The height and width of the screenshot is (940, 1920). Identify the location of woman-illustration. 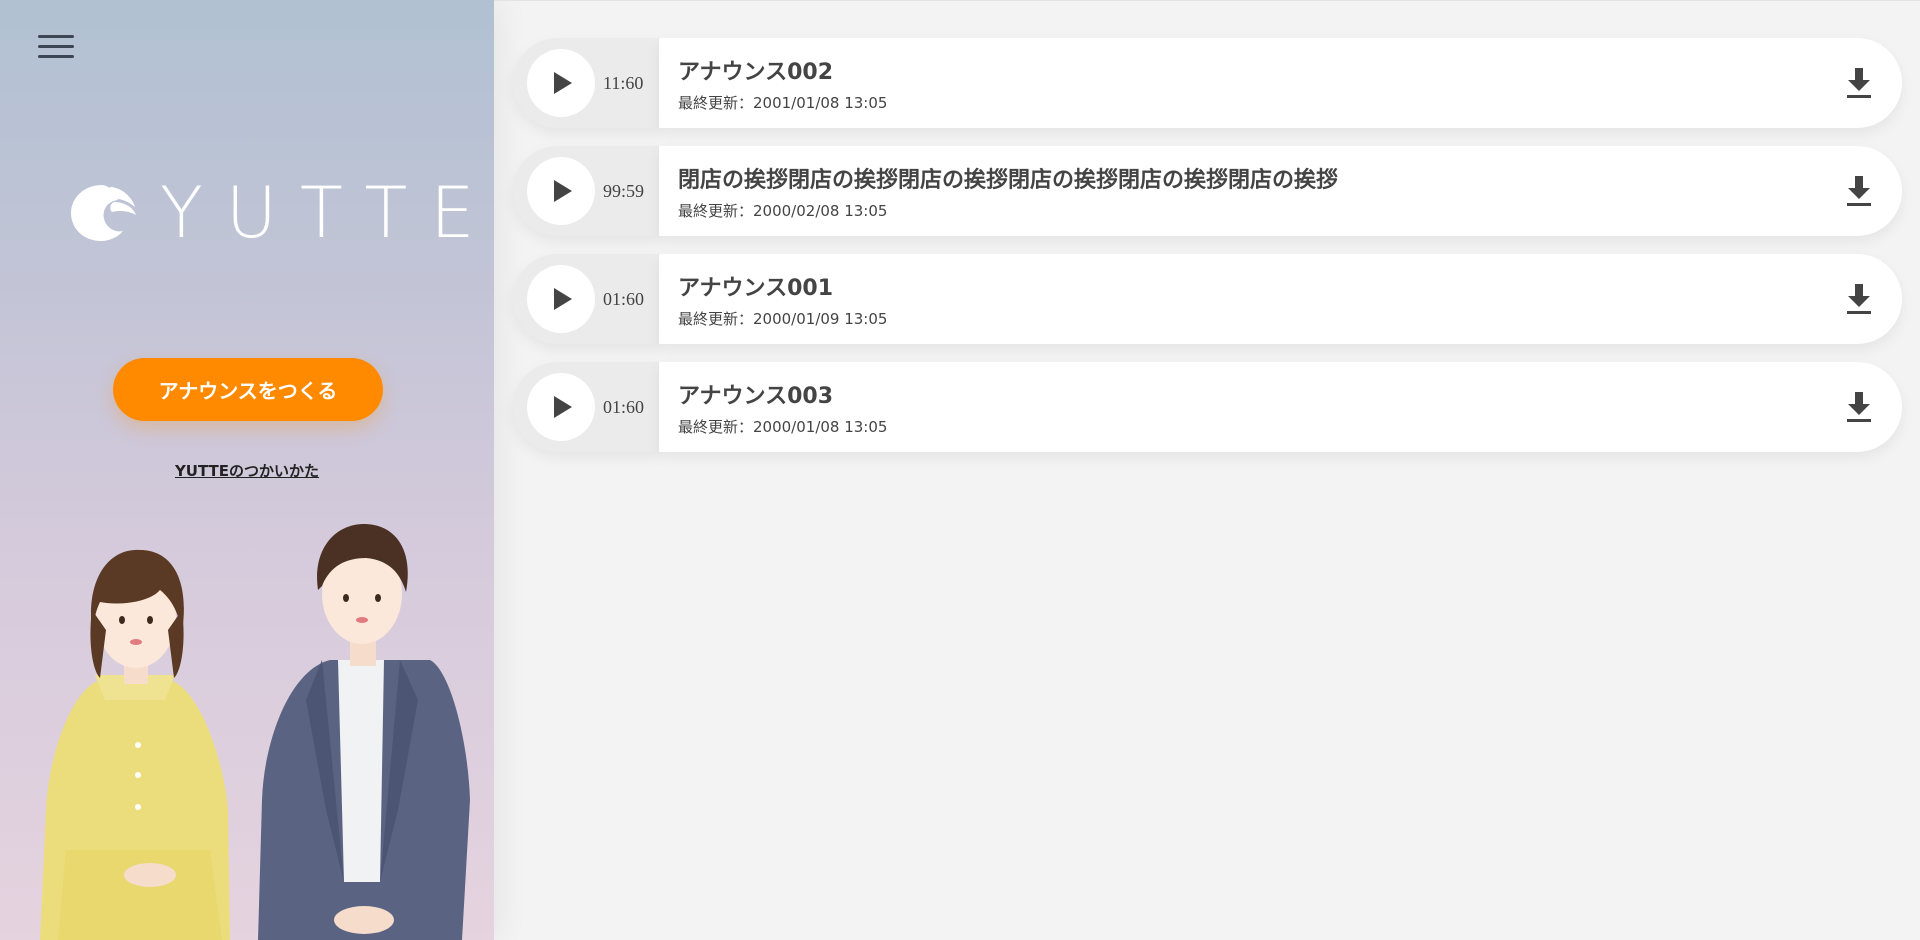
(135, 744).